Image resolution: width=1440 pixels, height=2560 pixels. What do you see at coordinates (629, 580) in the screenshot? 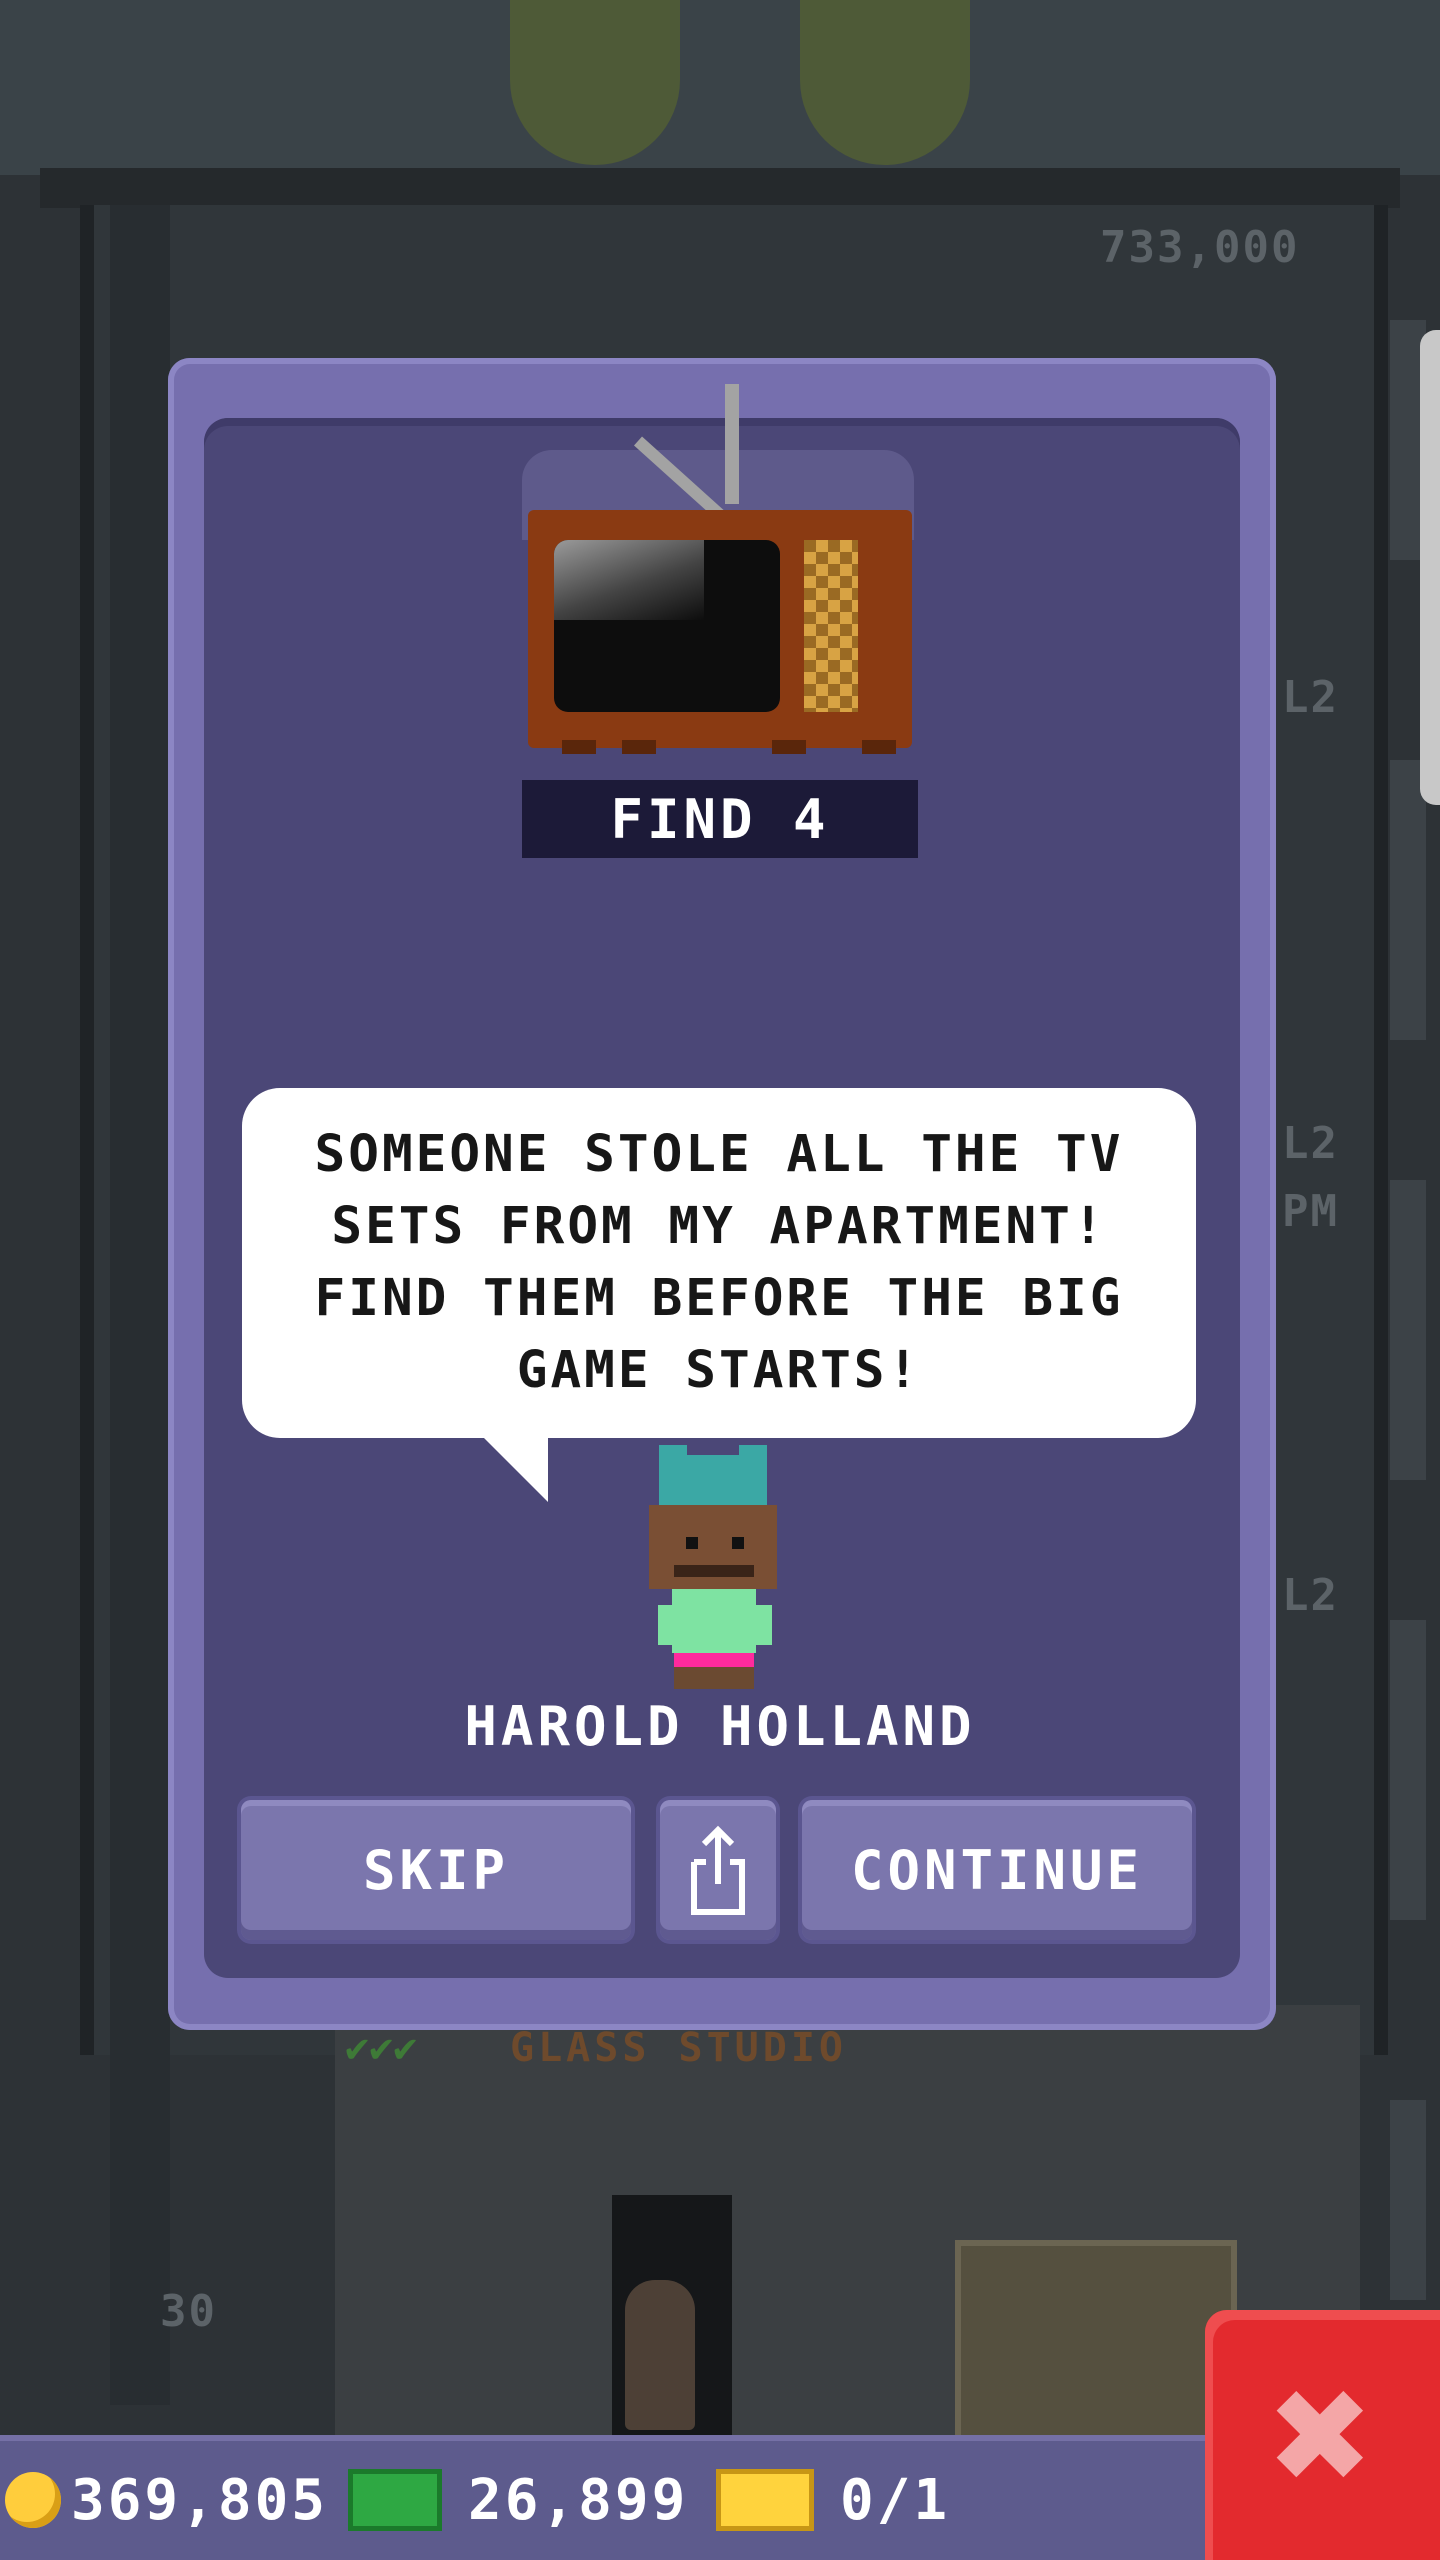
I see `tv-glare` at bounding box center [629, 580].